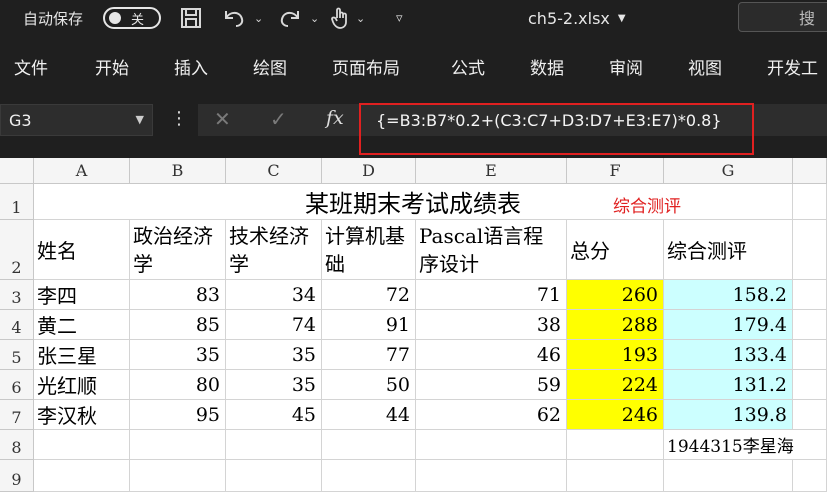 This screenshot has width=827, height=492. I want to click on cell-politics: 35, so click(178, 355).